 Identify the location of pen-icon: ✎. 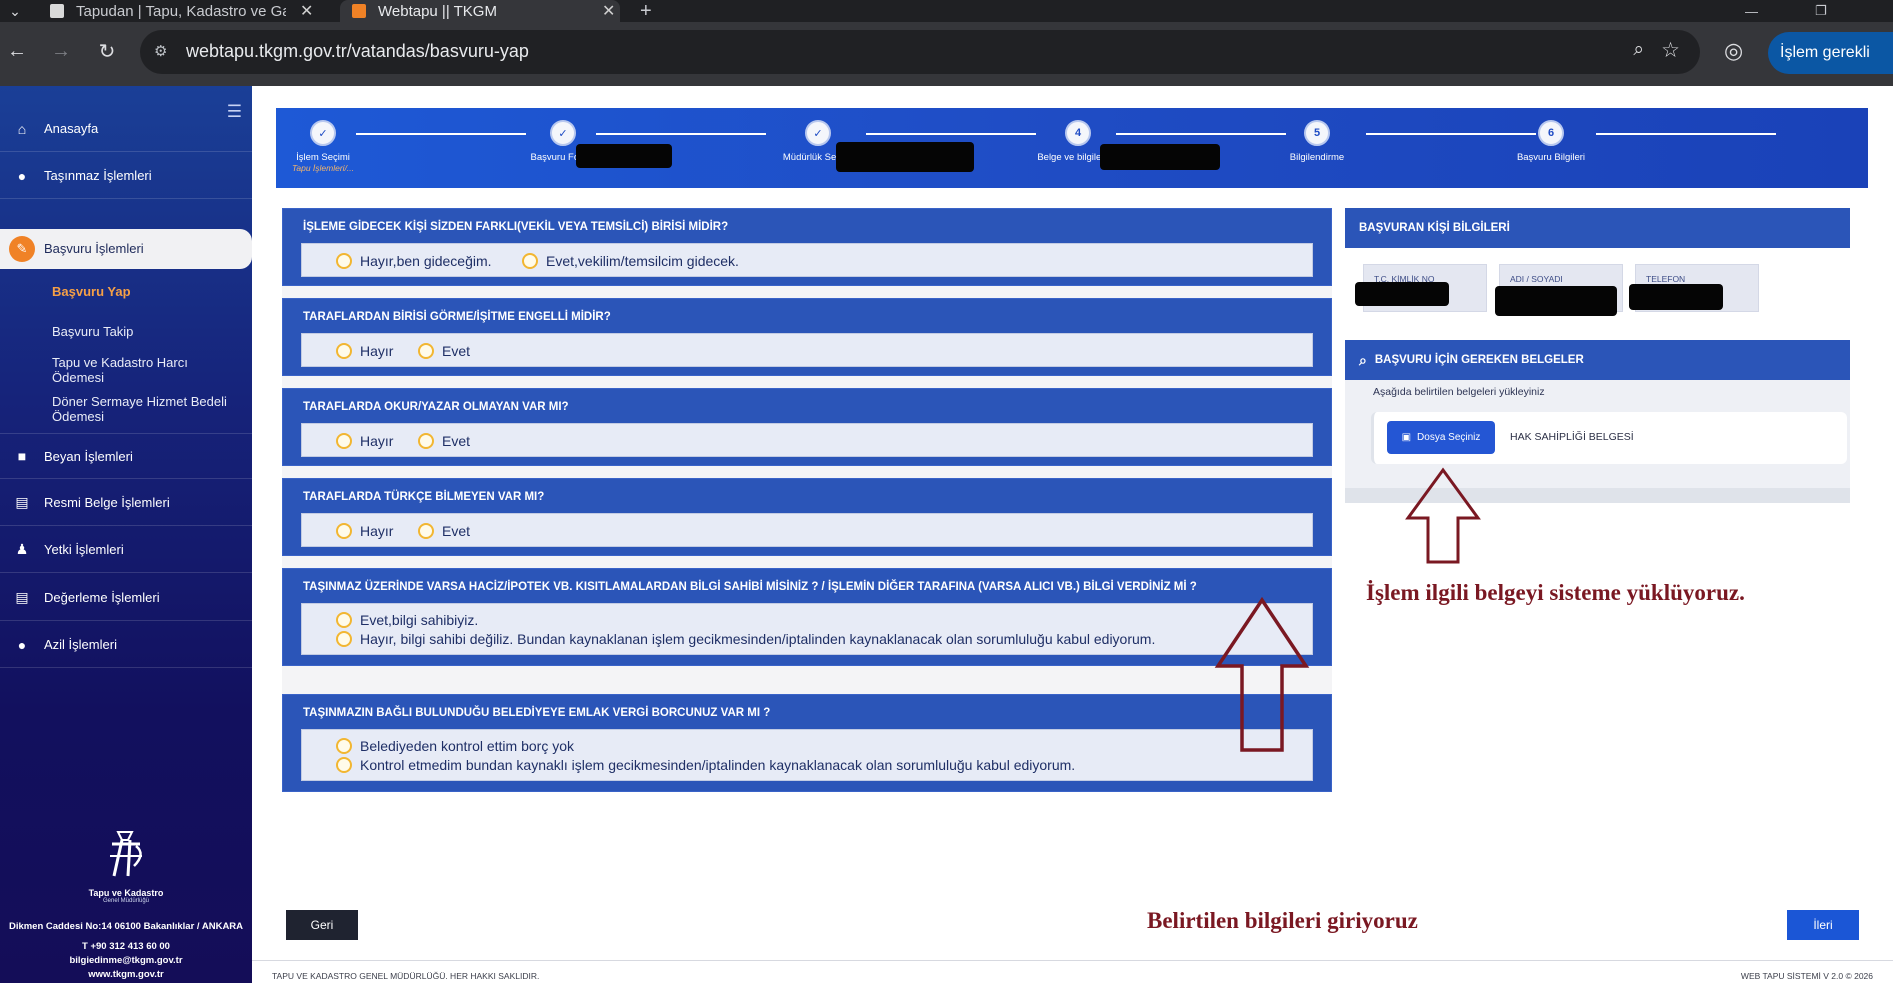
(22, 248).